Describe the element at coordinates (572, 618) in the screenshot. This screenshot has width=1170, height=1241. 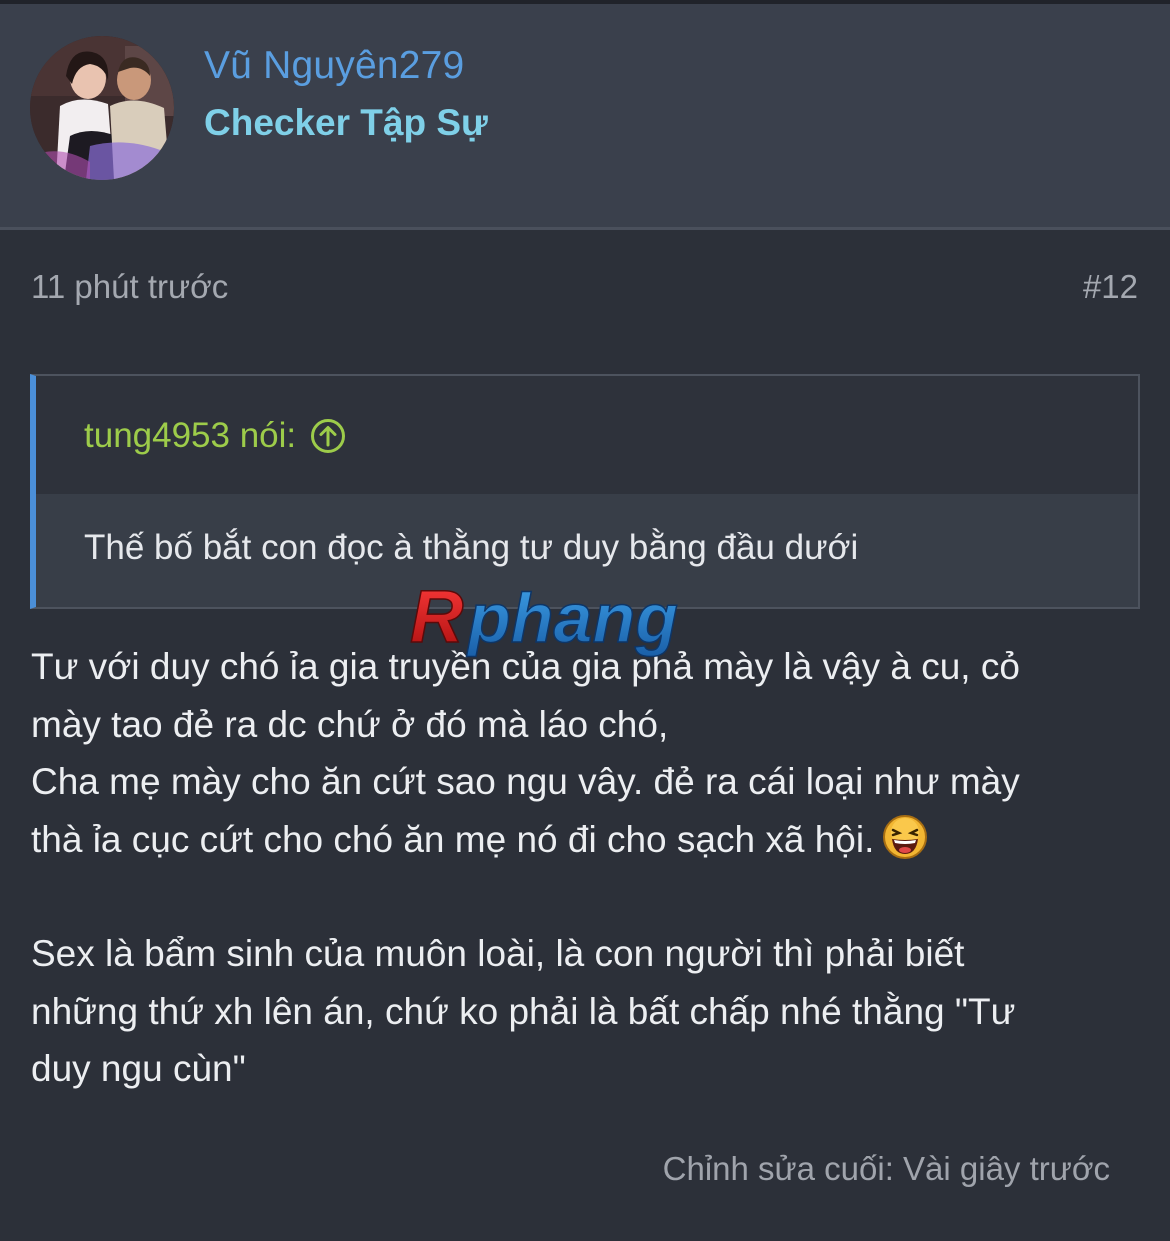
I see `watermark-part2: phang` at that location.